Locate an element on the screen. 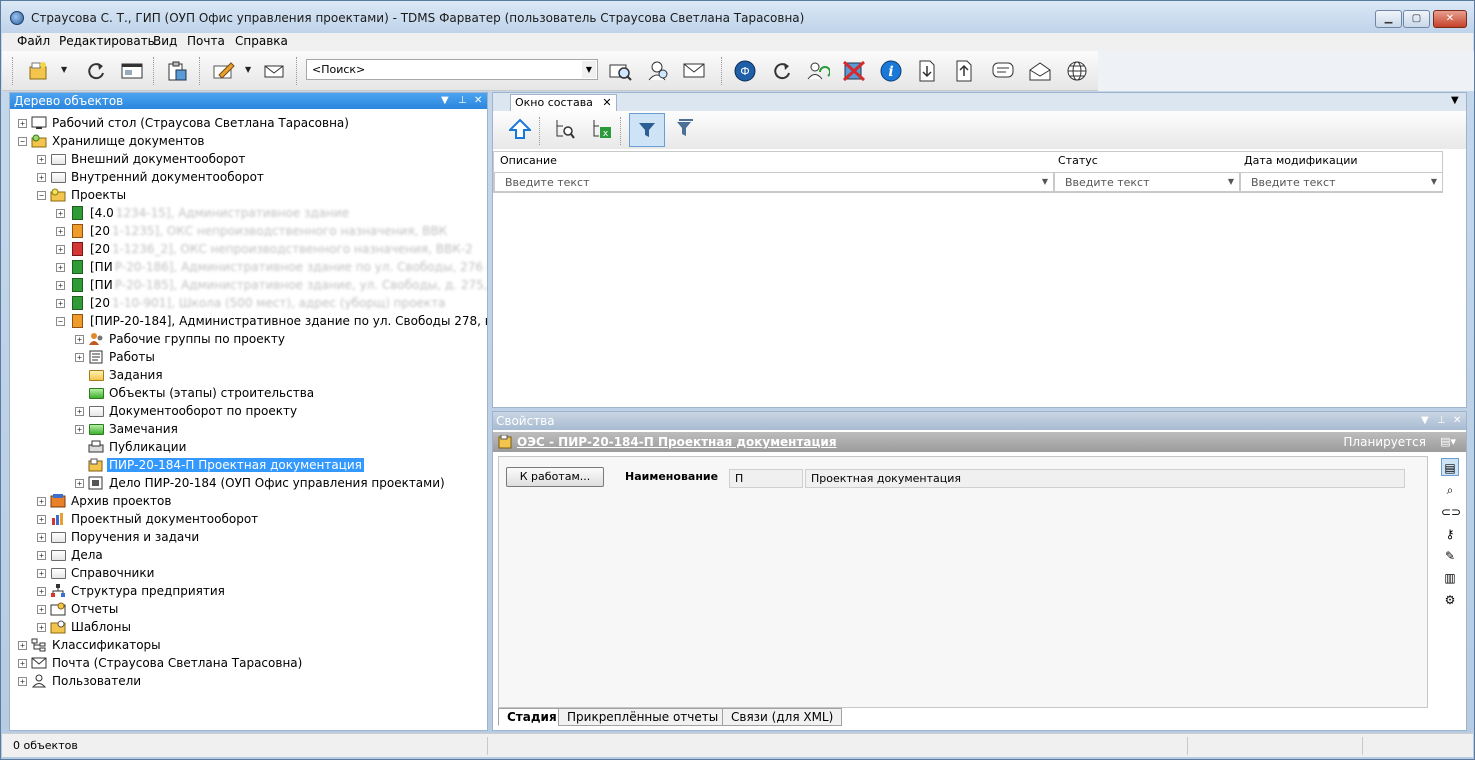 This screenshot has width=1475, height=760. settings-icon: ⚙ is located at coordinates (1450, 600).